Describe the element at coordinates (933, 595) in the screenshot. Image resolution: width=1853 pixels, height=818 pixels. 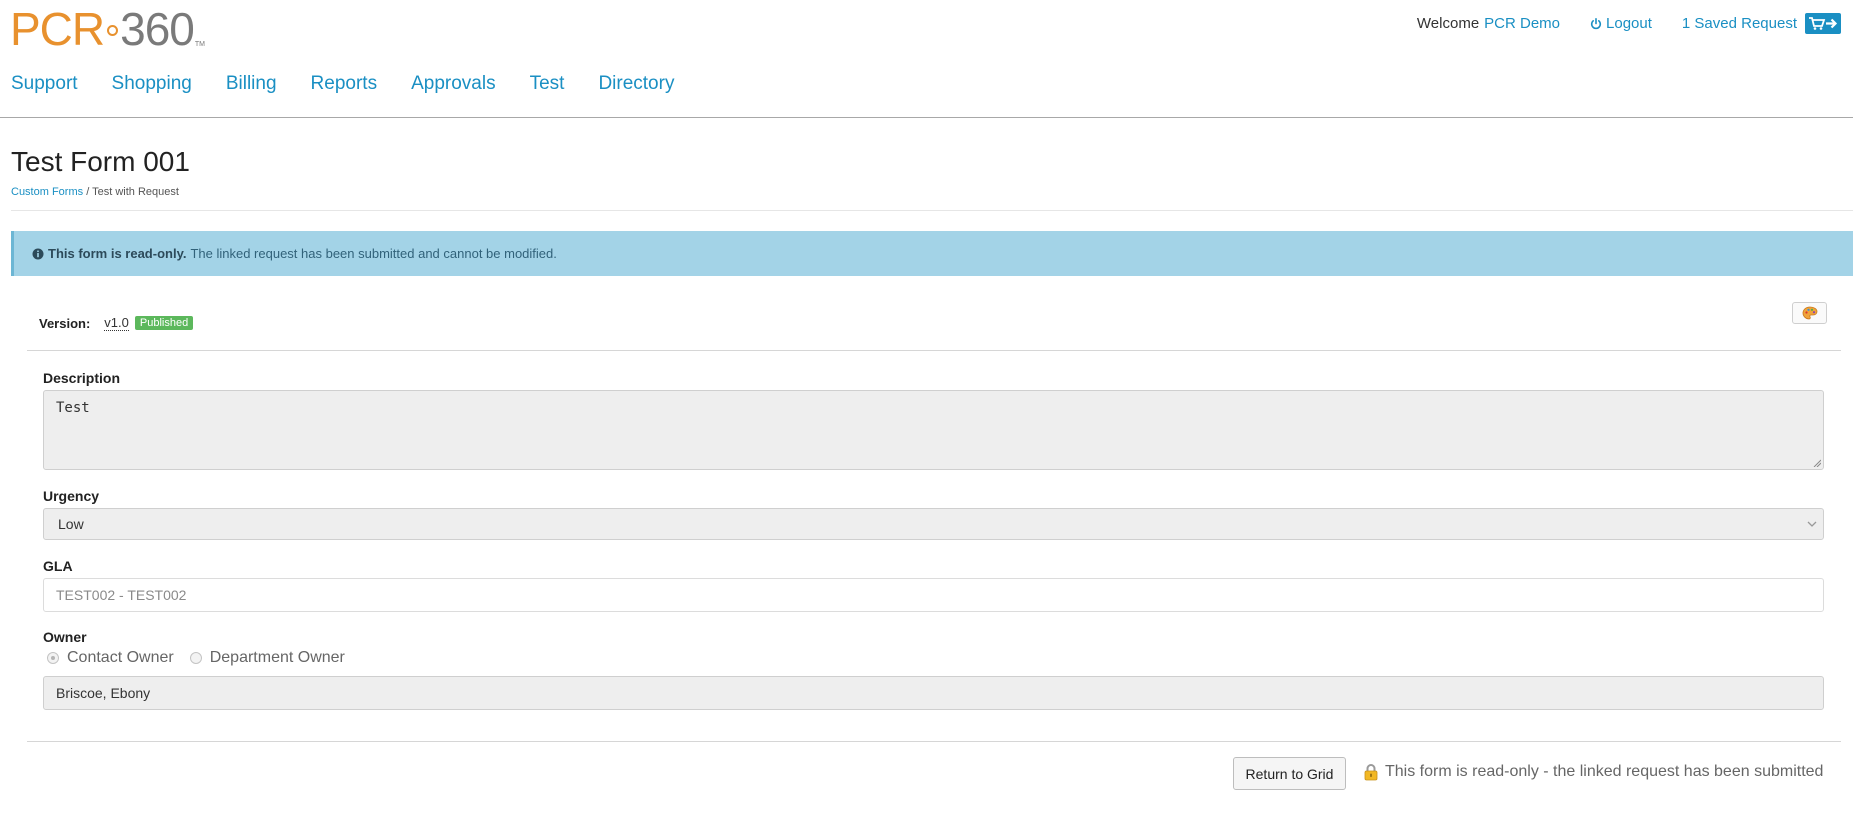
I see `gla-input: TEST002 - TEST002` at that location.